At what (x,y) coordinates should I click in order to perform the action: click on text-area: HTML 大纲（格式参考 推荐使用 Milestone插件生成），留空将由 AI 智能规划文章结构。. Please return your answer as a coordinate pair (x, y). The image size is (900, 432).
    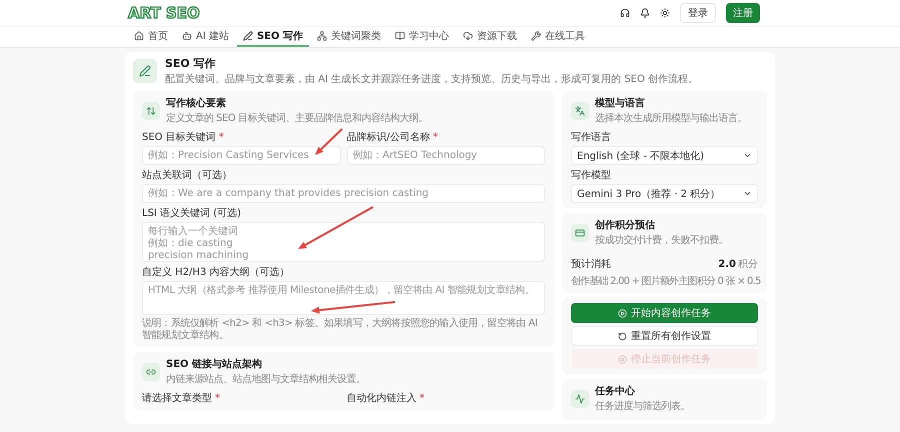
    Looking at the image, I should click on (343, 298).